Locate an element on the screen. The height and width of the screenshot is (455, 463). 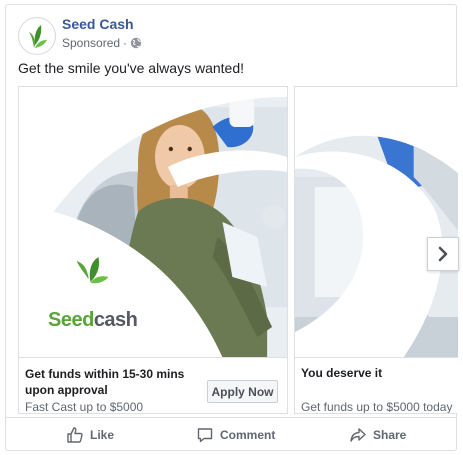
card-2-headline: You deserve it is located at coordinates (342, 373).